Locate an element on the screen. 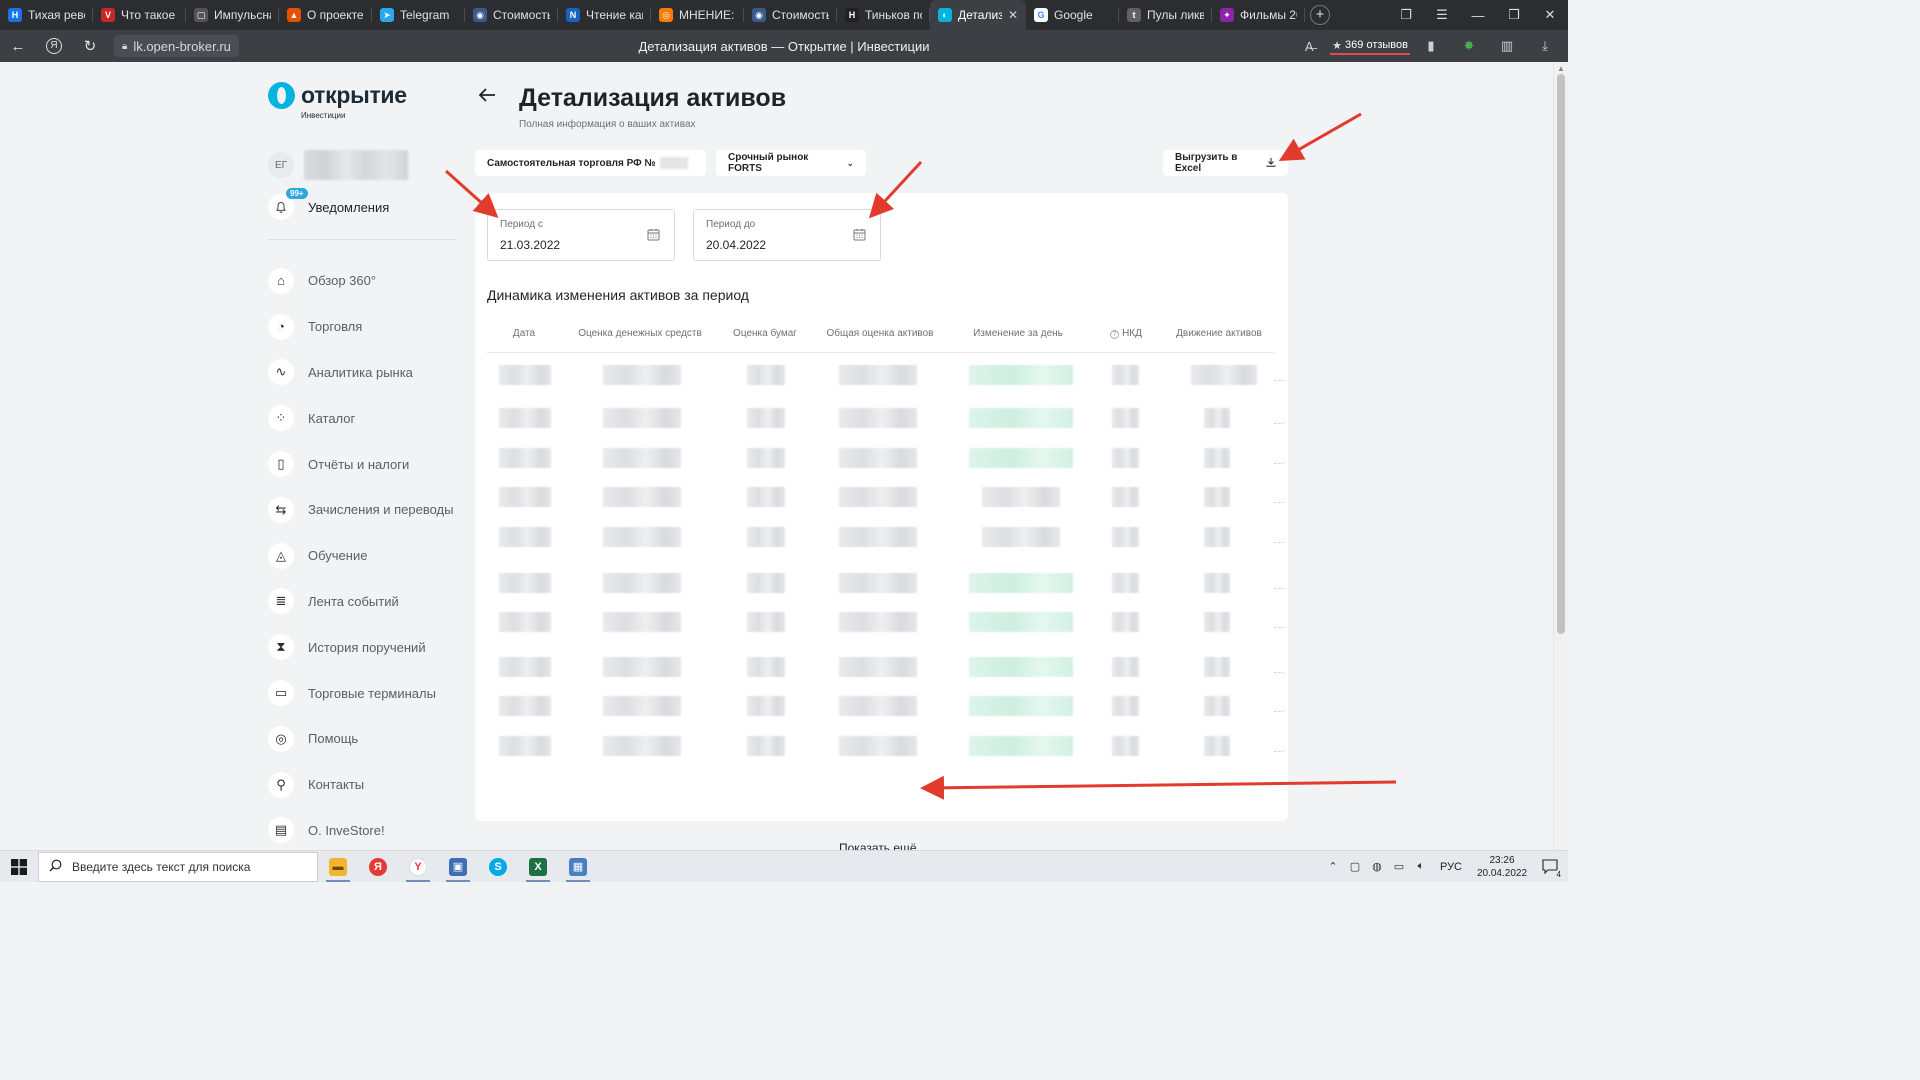  monitor-icon: ▭ is located at coordinates (1399, 866).